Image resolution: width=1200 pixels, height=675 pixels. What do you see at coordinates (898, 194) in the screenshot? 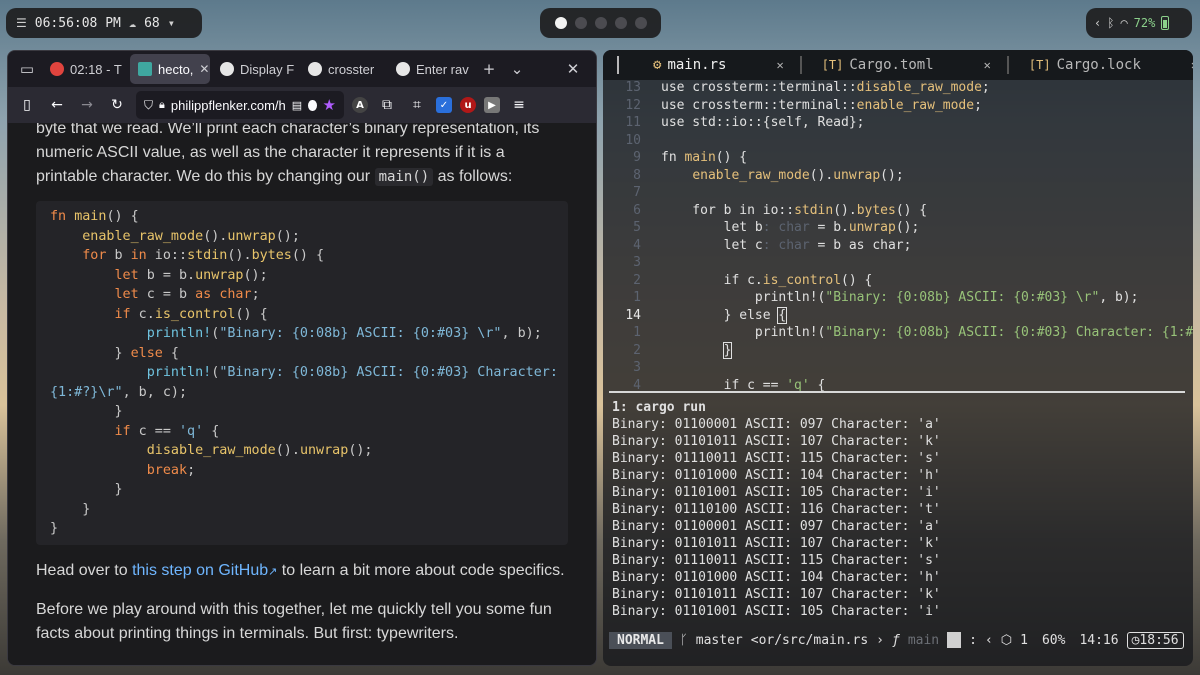
I see `editor-line: 7` at bounding box center [898, 194].